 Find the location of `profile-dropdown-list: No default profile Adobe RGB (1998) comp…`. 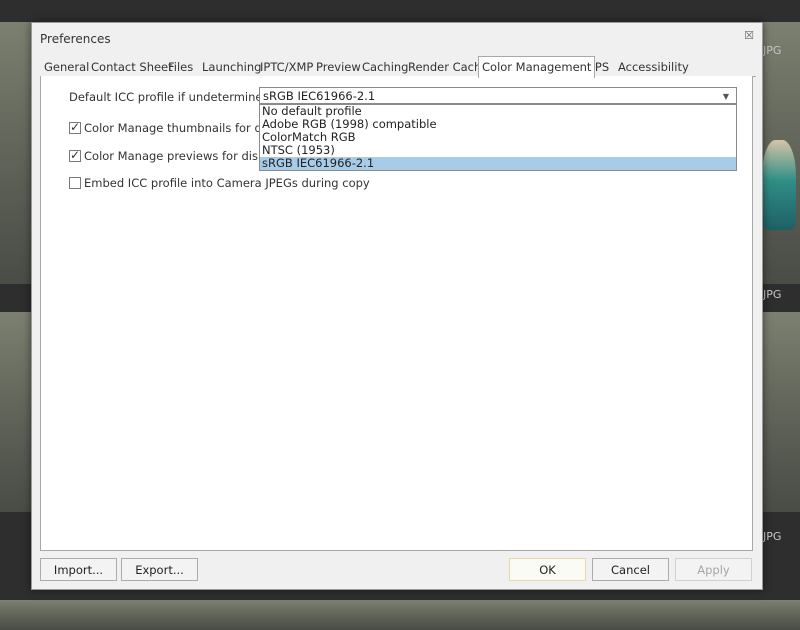

profile-dropdown-list: No default profile Adobe RGB (1998) comp… is located at coordinates (498, 137).